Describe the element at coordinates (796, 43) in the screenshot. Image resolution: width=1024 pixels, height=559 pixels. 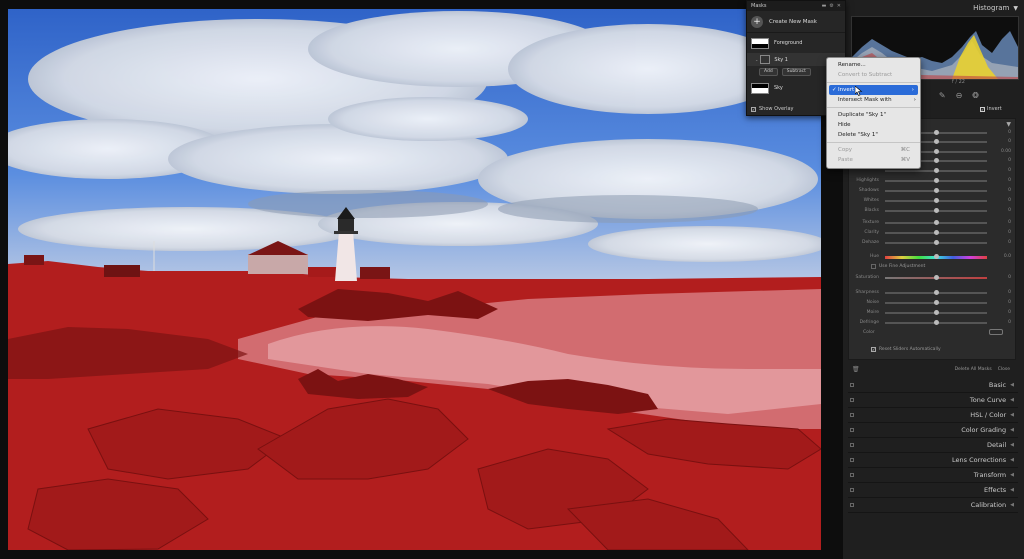
I see `mask-item-foreground: Foreground` at that location.